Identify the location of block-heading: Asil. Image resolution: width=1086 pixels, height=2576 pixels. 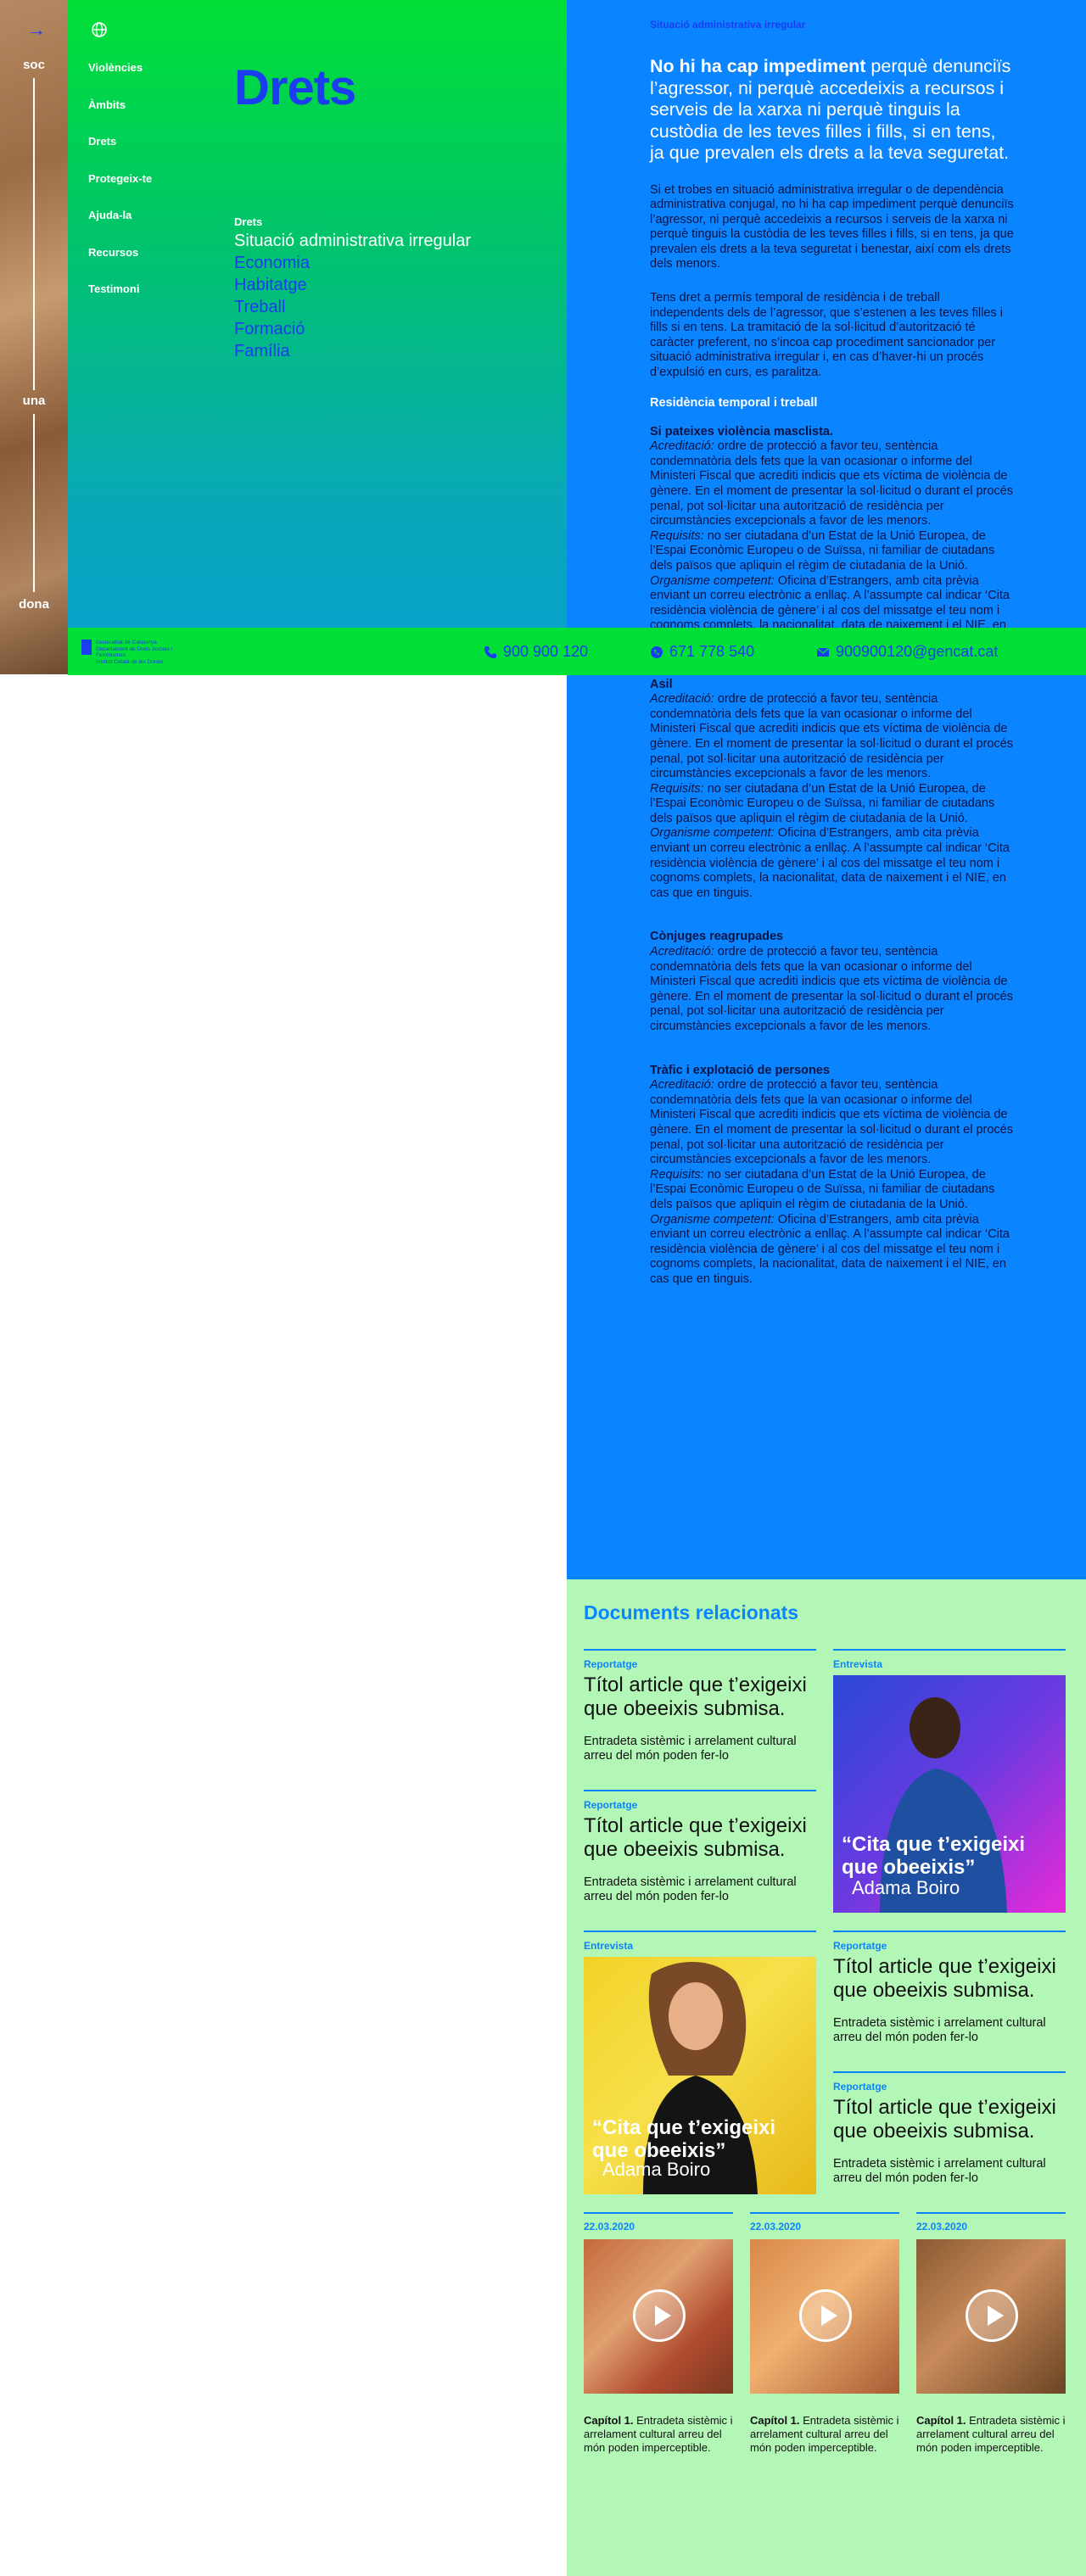
(661, 684).